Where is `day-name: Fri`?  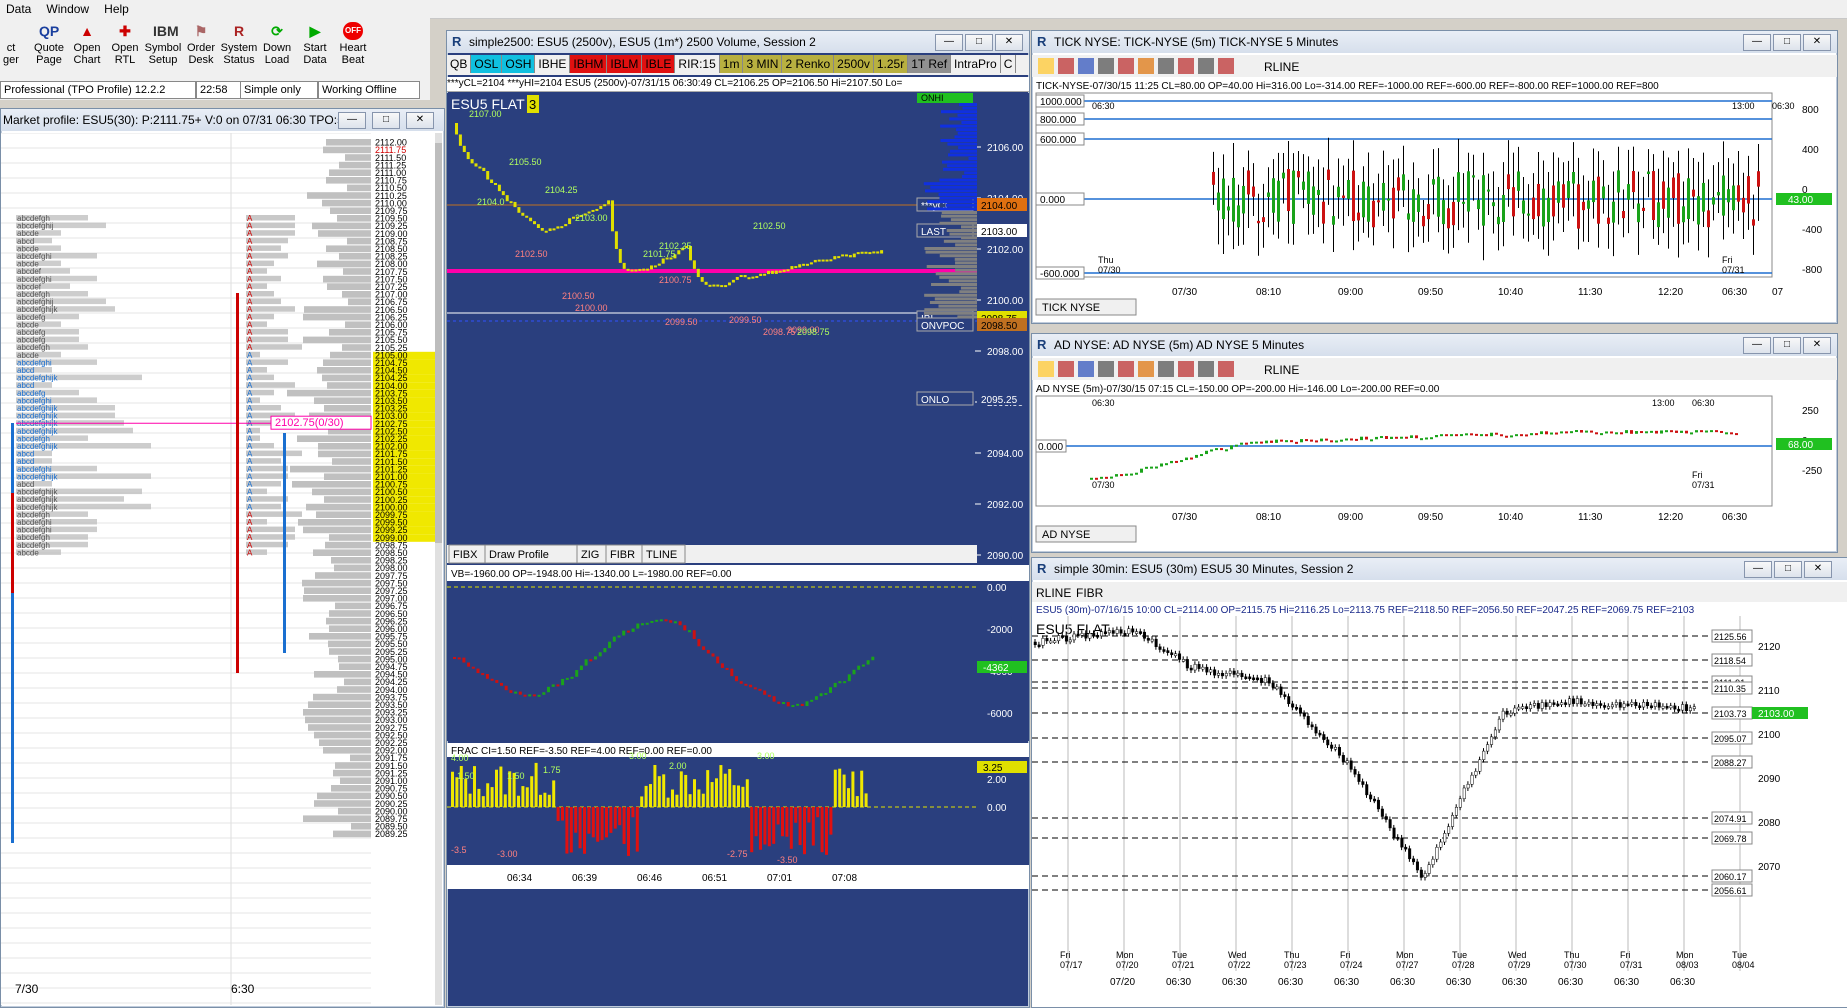 day-name: Fri is located at coordinates (1345, 955).